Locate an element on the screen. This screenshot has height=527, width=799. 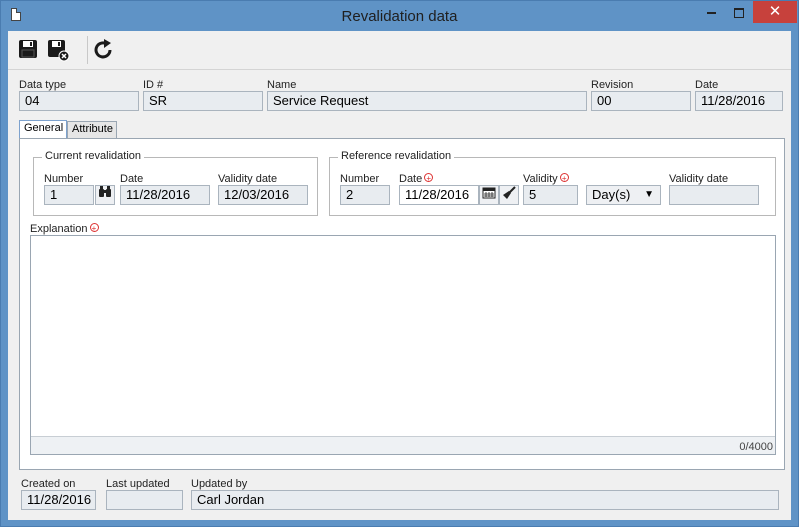
calendar-button is located at coordinates (489, 195).